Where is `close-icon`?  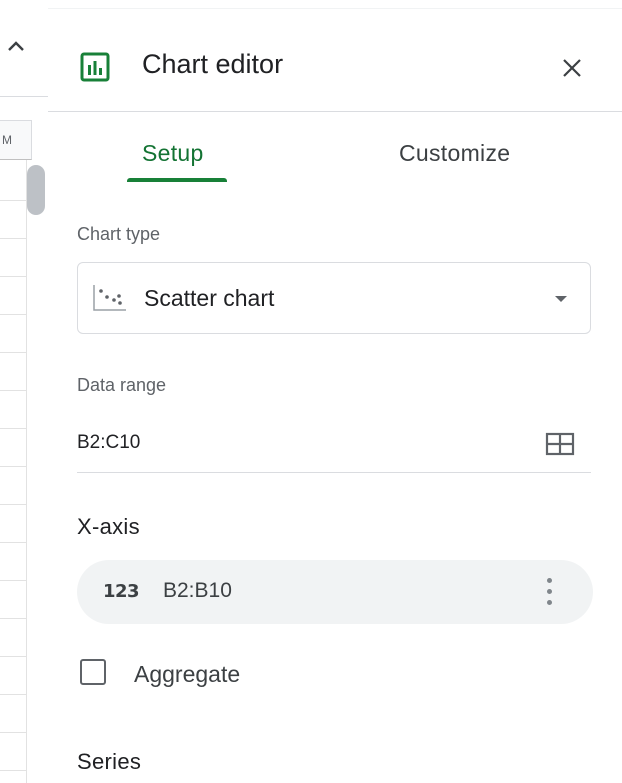
close-icon is located at coordinates (572, 68).